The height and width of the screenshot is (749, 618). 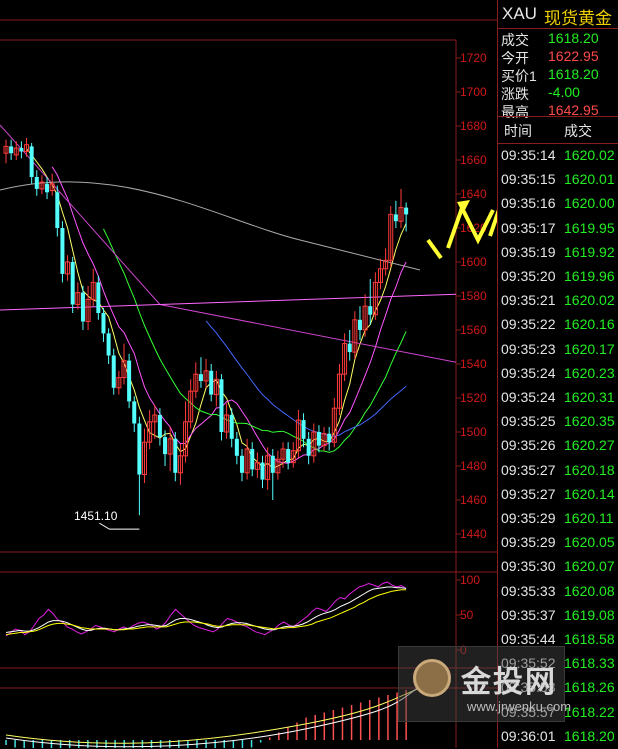 What do you see at coordinates (473, 534) in the screenshot?
I see `price-tick-label: 1440` at bounding box center [473, 534].